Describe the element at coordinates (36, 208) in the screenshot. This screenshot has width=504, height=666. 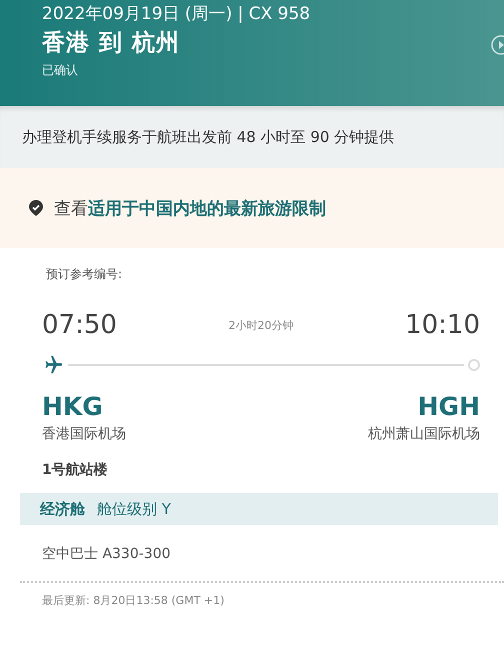
I see `location-pin-icon` at that location.